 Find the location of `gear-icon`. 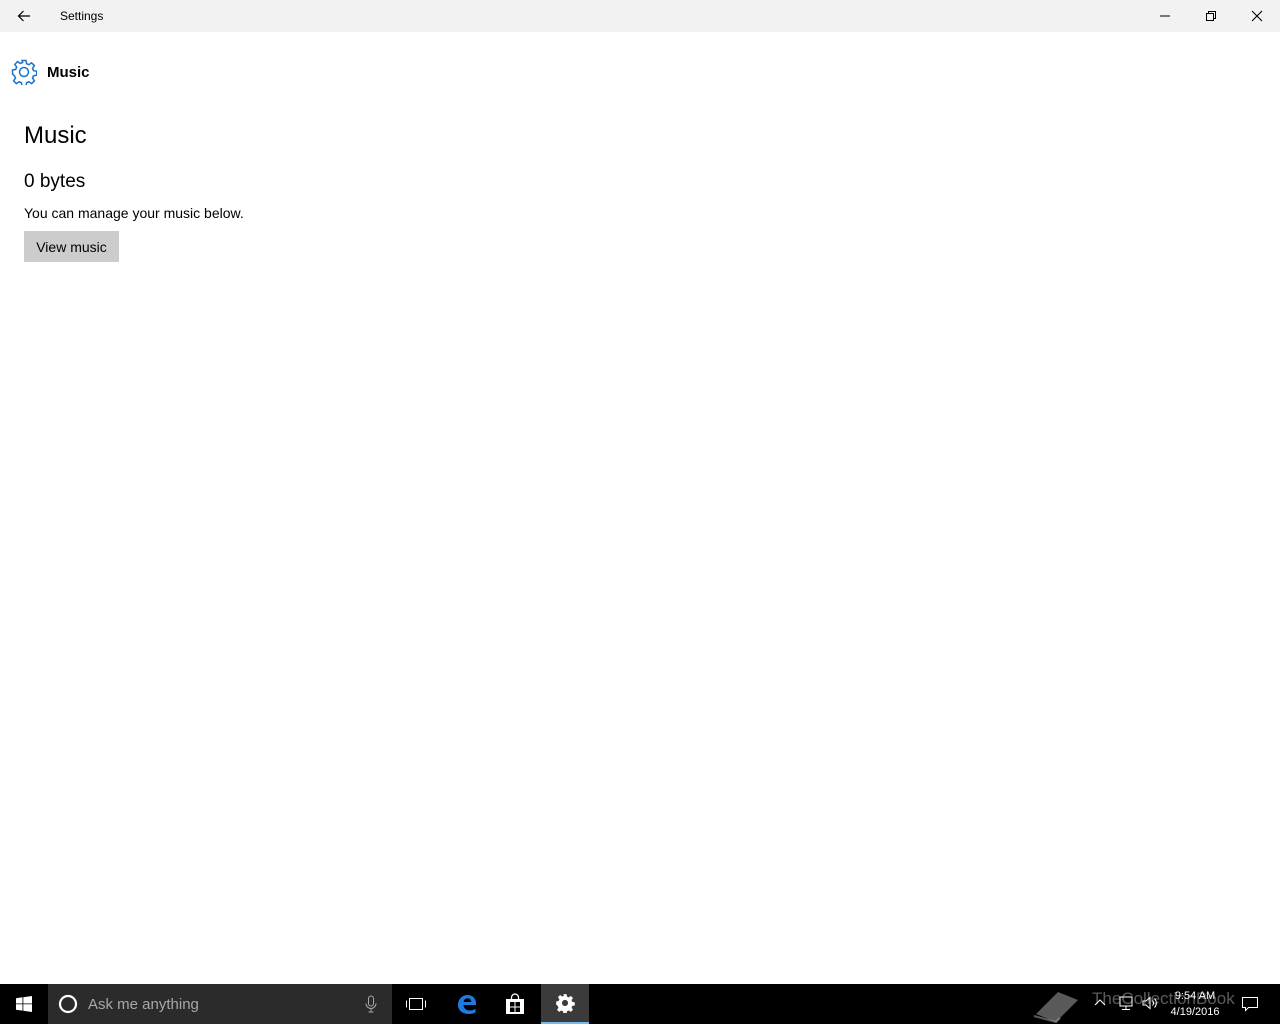

gear-icon is located at coordinates (24, 74).